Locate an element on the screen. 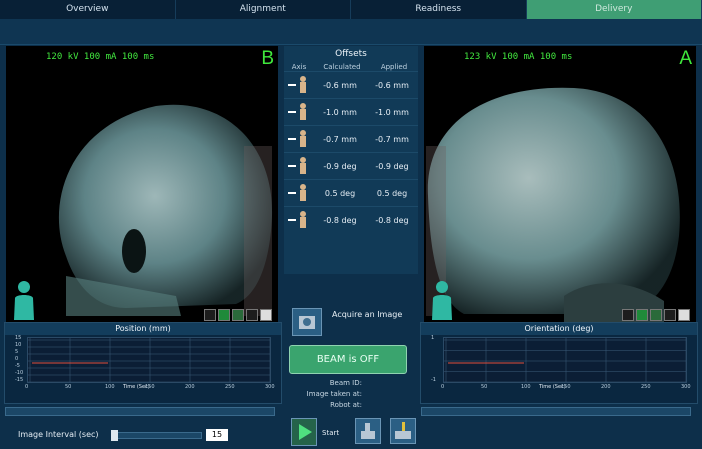 Image resolution: width=702 pixels, height=449 pixels. start-label: Start is located at coordinates (331, 433).